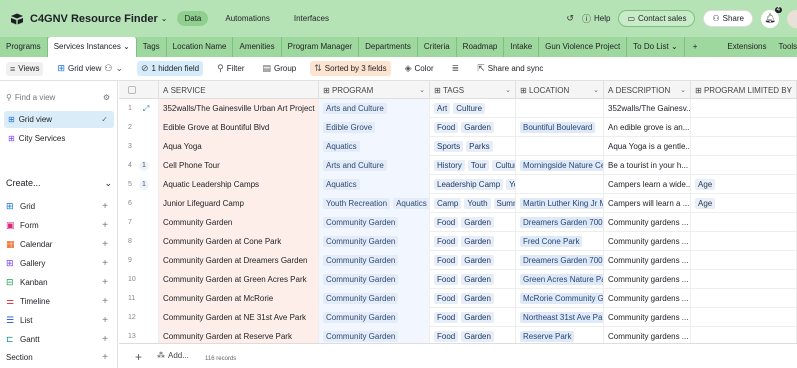 This screenshot has height=368, width=797. What do you see at coordinates (560, 127) in the screenshot?
I see `location-cell: Bountiful Boulevard` at bounding box center [560, 127].